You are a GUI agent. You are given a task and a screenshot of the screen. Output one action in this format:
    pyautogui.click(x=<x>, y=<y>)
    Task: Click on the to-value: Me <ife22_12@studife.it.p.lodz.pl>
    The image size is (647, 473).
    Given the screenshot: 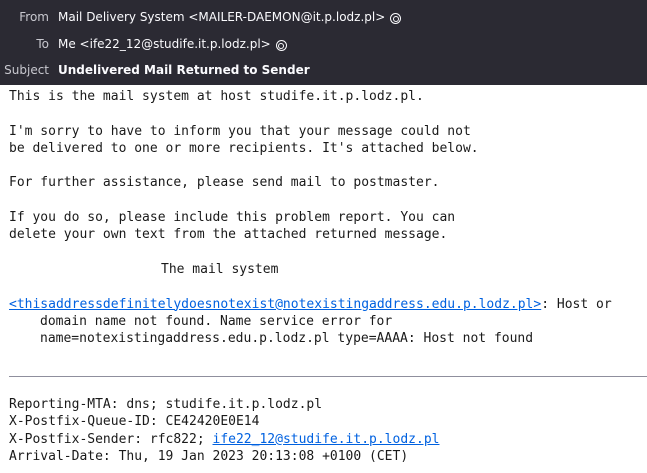 What is the action you would take?
    pyautogui.click(x=172, y=44)
    